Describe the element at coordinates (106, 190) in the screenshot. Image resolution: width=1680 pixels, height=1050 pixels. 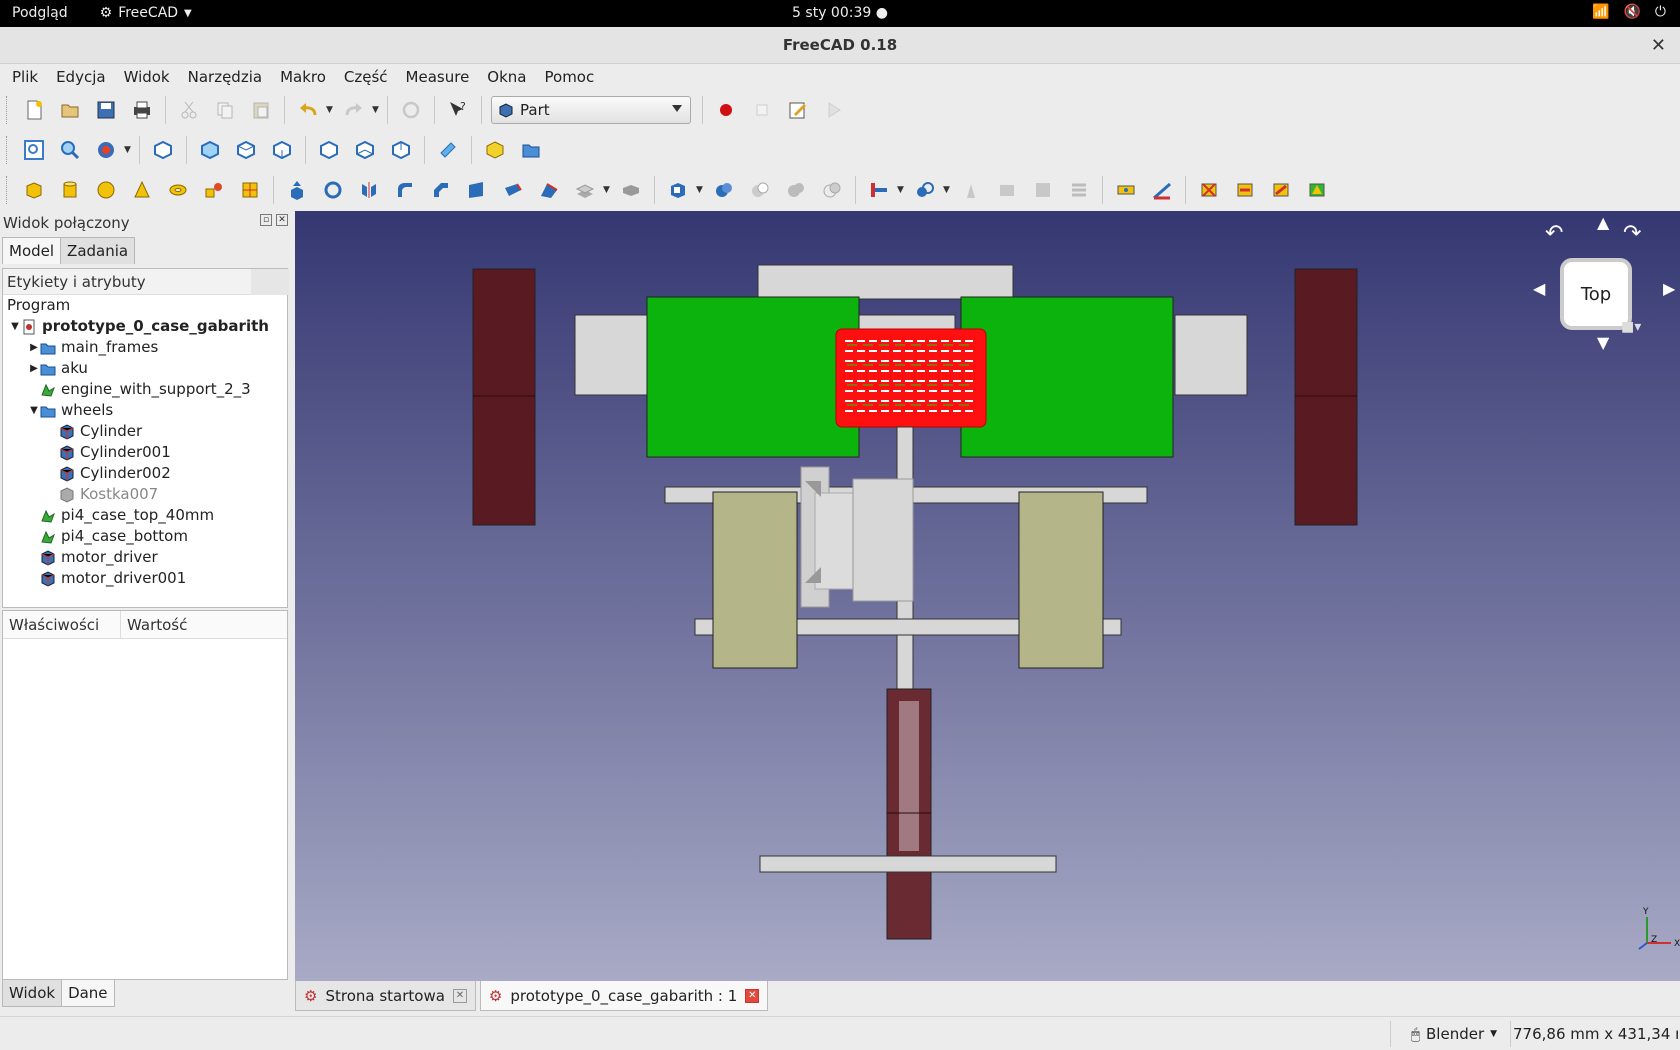
I see `sphere-icon` at that location.